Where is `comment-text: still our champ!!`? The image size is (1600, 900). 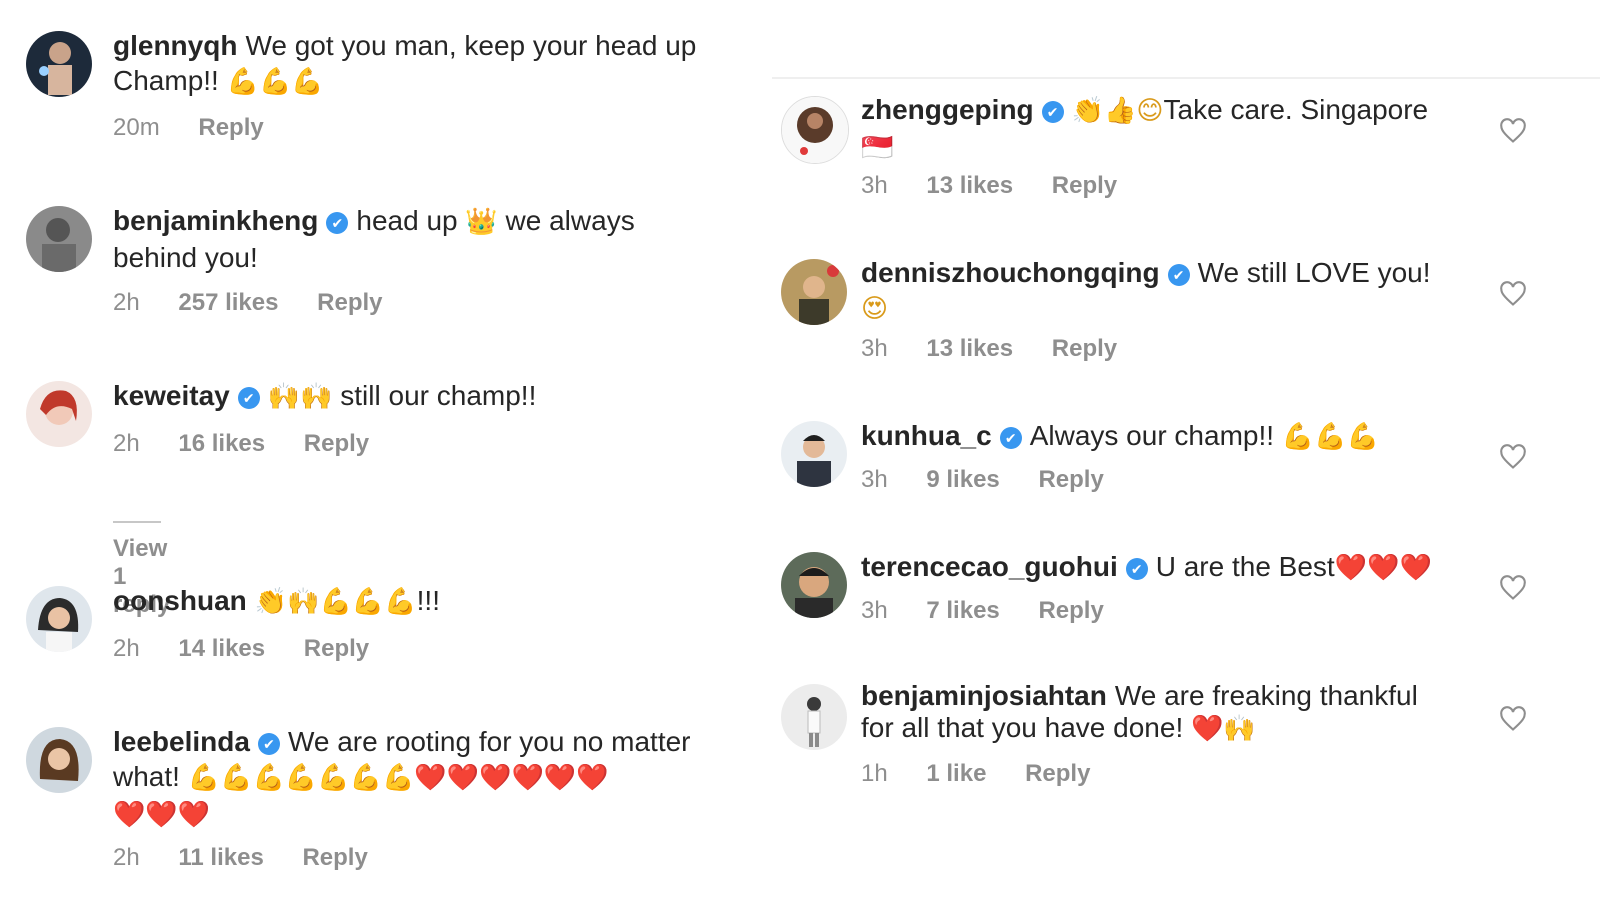 comment-text: still our champ!! is located at coordinates (438, 395).